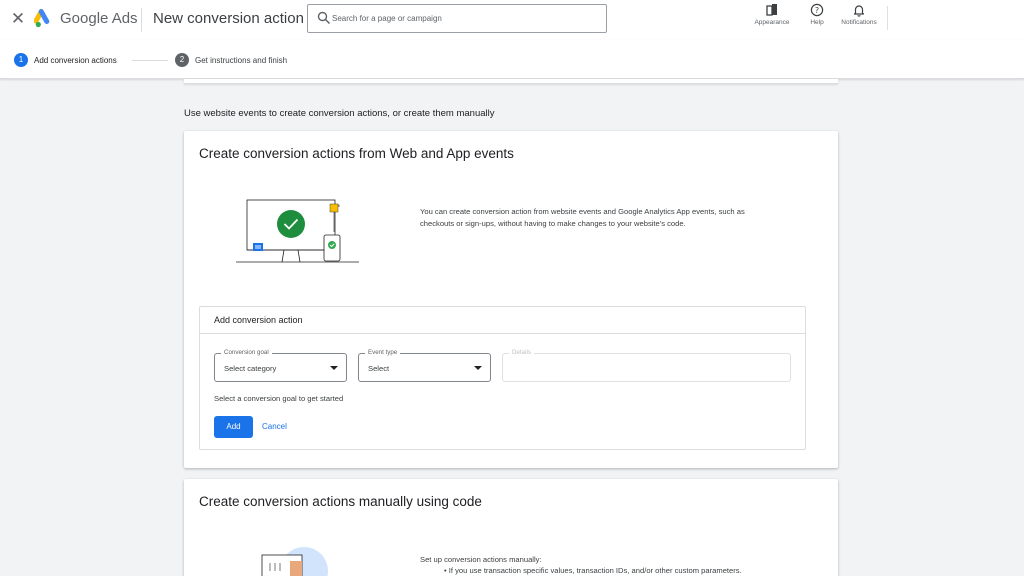 The height and width of the screenshot is (576, 1024). What do you see at coordinates (511, 81) in the screenshot?
I see `previous-card-edge` at bounding box center [511, 81].